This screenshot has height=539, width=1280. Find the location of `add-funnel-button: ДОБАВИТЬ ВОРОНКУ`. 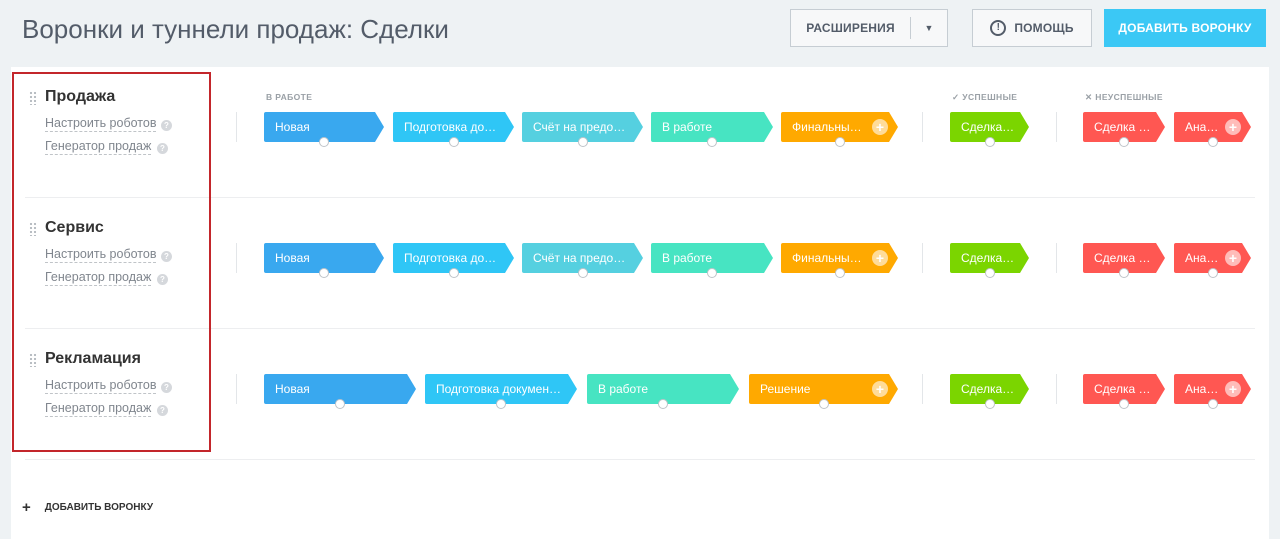

add-funnel-button: ДОБАВИТЬ ВОРОНКУ is located at coordinates (1185, 28).